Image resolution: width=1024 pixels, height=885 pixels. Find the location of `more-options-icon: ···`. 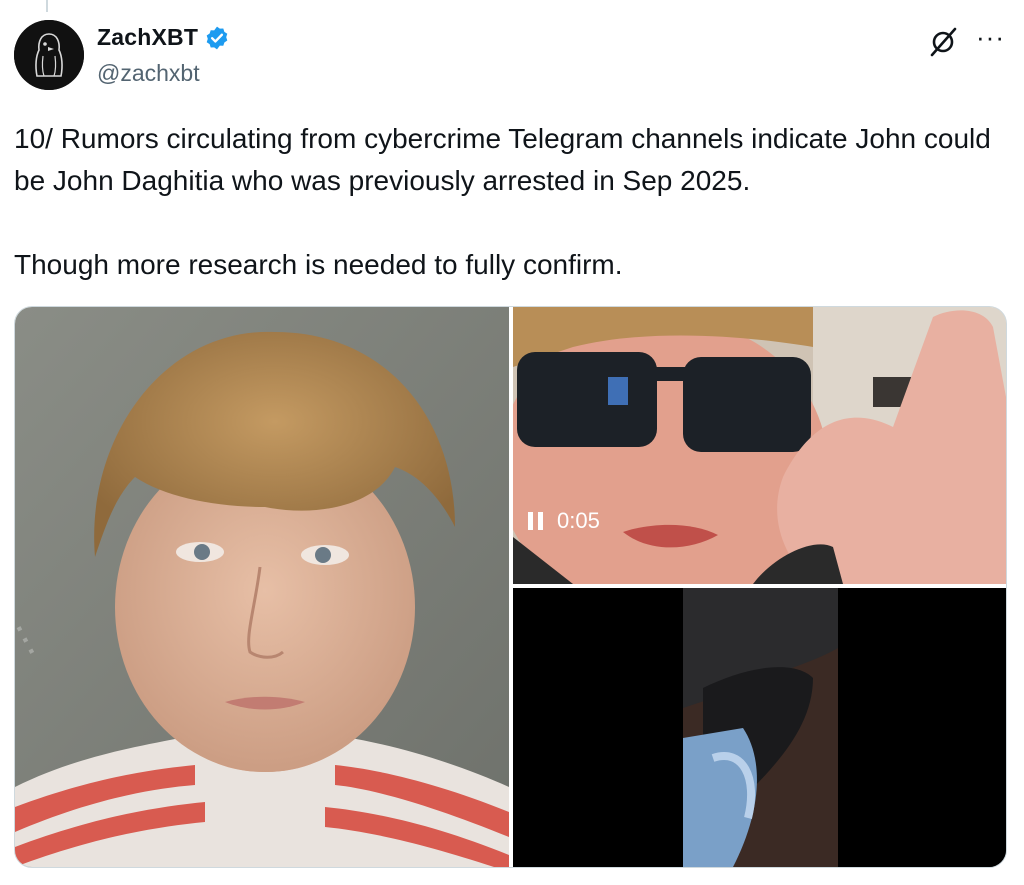

more-options-icon: ··· is located at coordinates (991, 38).